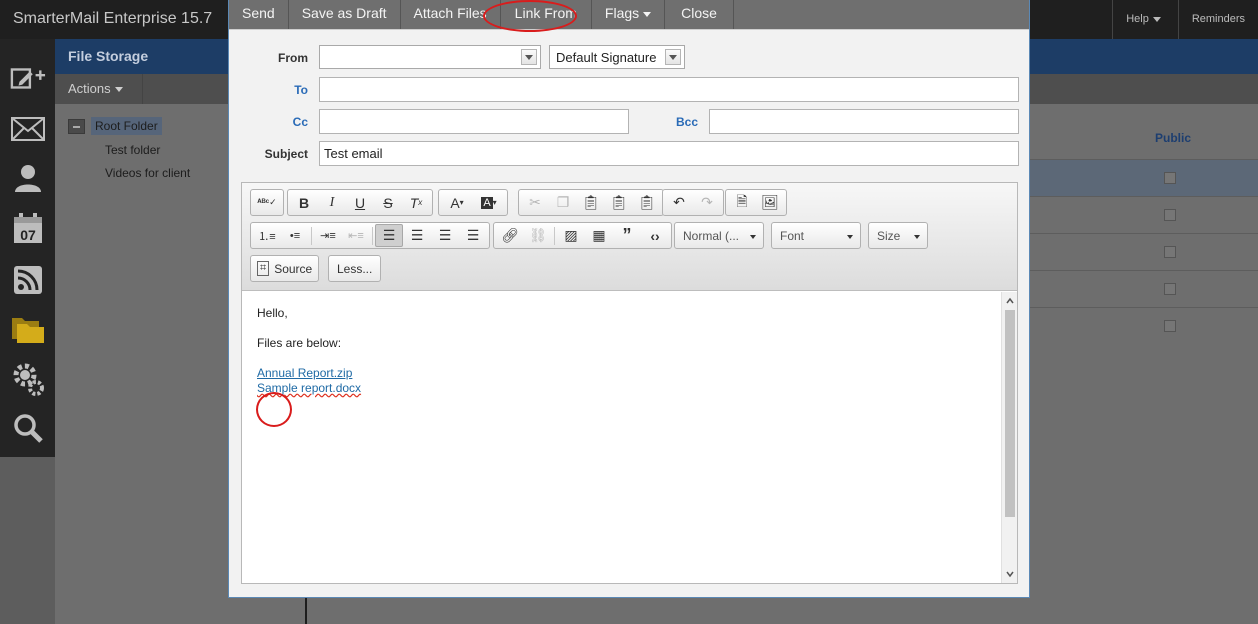  Describe the element at coordinates (619, 202) in the screenshot. I see `paste-text-icon: 📋︎` at that location.